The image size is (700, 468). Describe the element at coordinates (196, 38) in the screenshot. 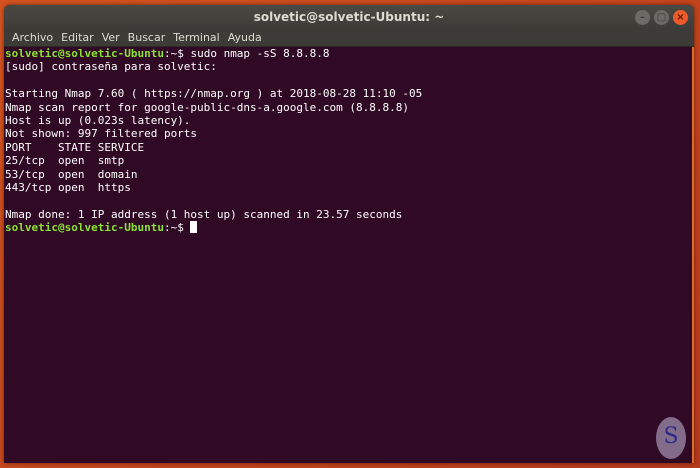

I see `menu-terminal: Terminal` at that location.